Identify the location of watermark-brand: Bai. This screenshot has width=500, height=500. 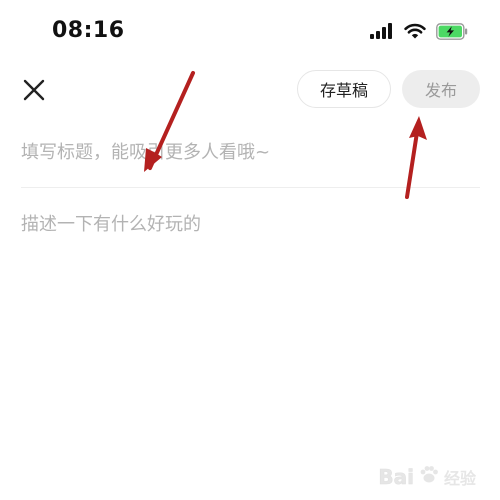
(396, 477).